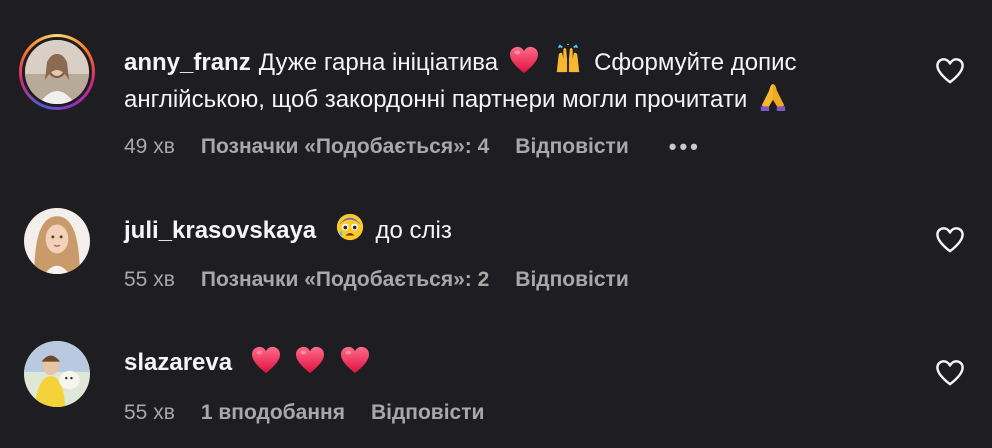  I want to click on raising-hands-emoji-icon, so click(568, 58).